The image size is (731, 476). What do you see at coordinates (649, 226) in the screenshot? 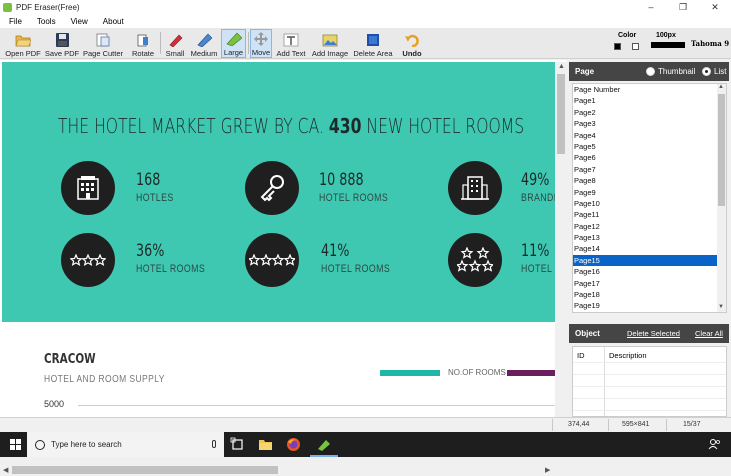
I see `page-list-item: Page12` at bounding box center [649, 226].